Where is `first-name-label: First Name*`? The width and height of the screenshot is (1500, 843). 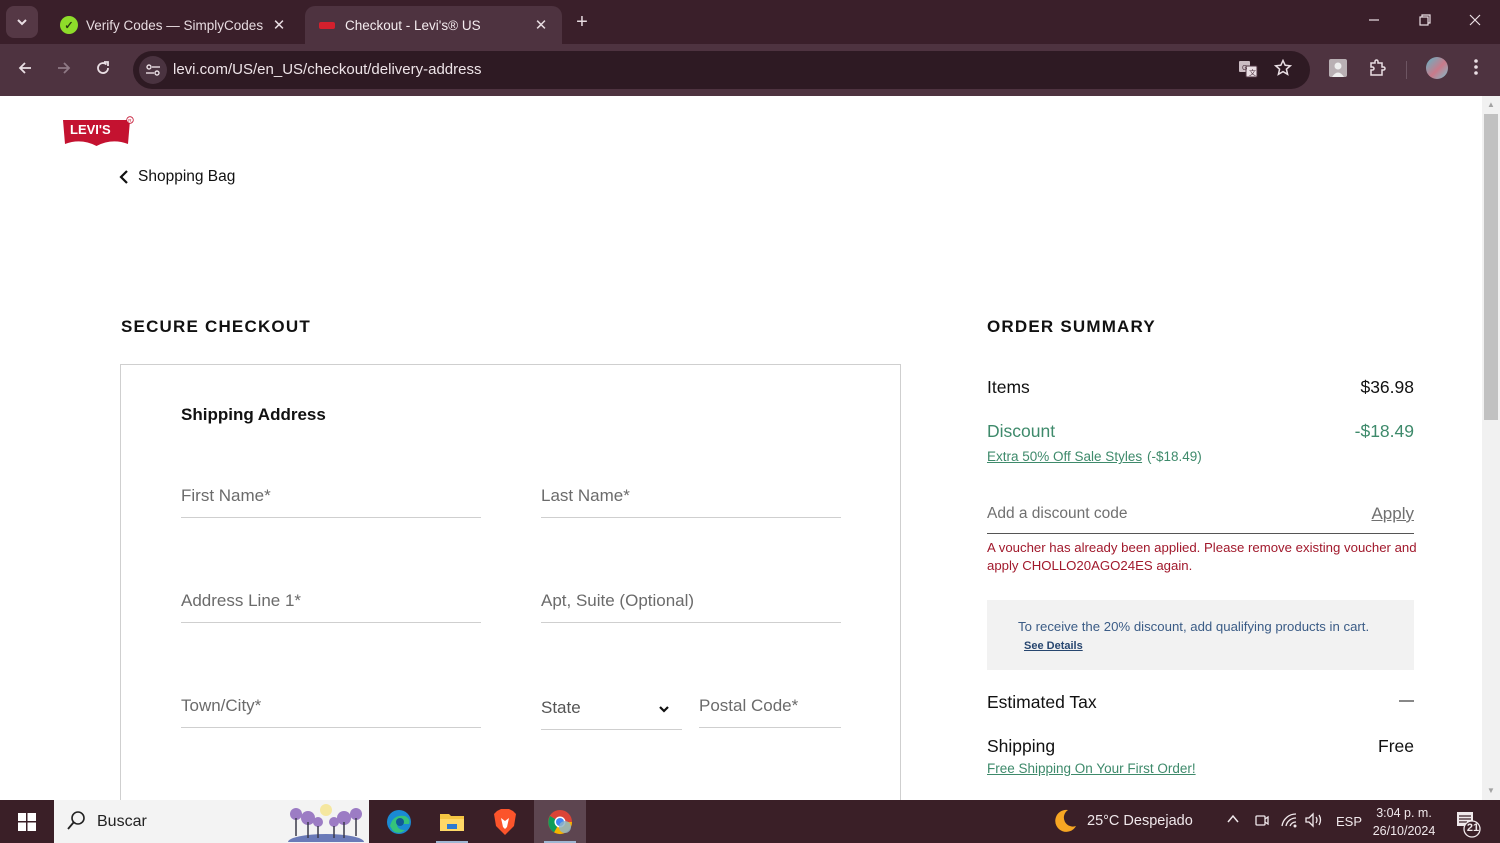
first-name-label: First Name* is located at coordinates (226, 495).